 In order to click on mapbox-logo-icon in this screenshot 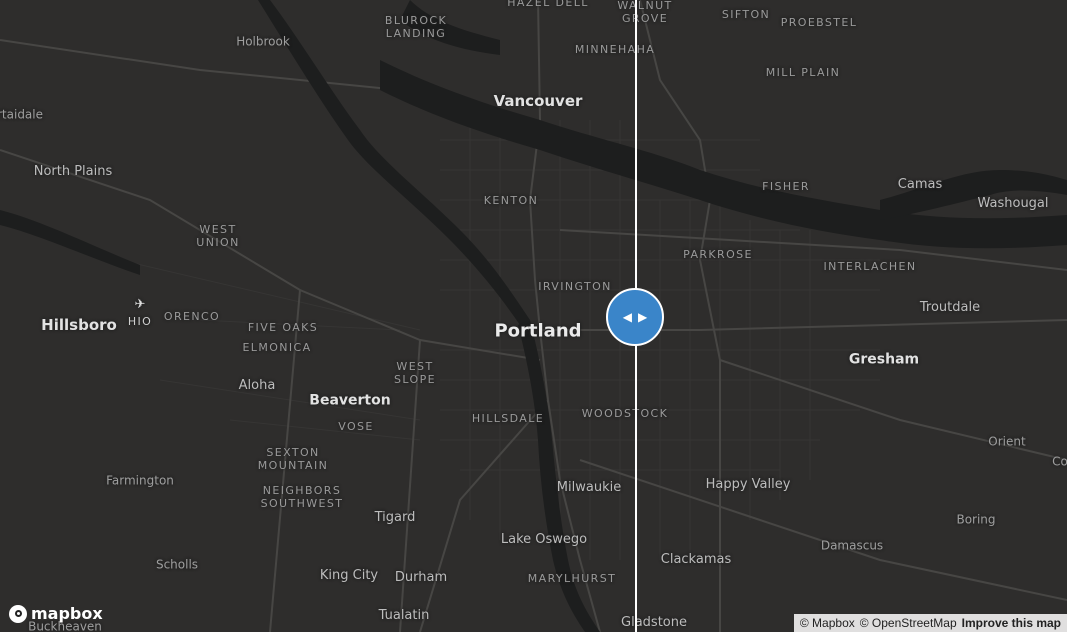, I will do `click(18, 613)`.